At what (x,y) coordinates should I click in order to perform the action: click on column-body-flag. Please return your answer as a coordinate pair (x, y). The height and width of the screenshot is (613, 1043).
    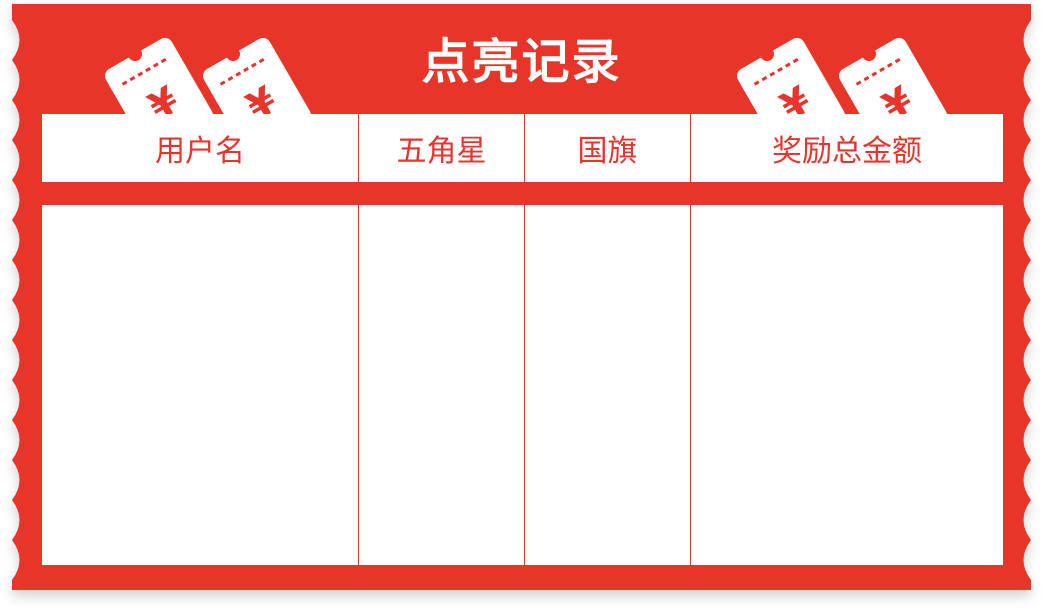
    Looking at the image, I should click on (608, 385).